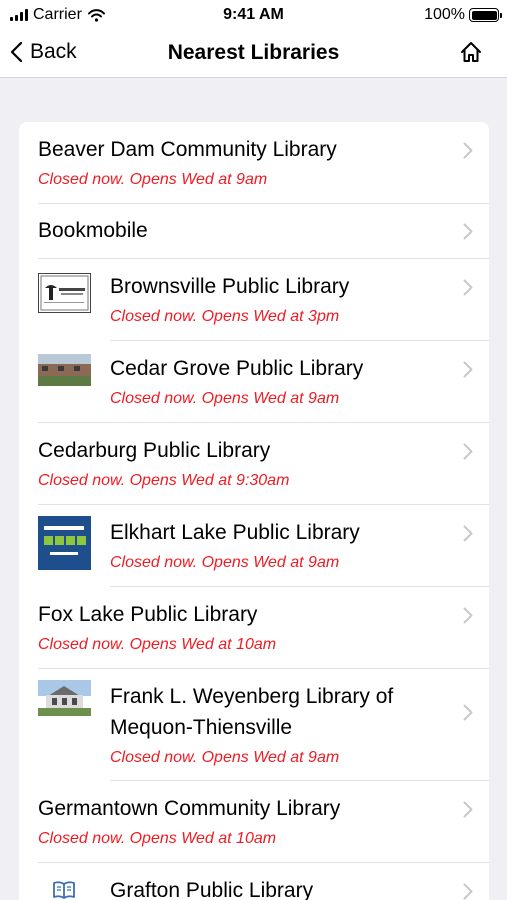 This screenshot has height=900, width=507. I want to click on battery-percentage: 100%, so click(444, 14).